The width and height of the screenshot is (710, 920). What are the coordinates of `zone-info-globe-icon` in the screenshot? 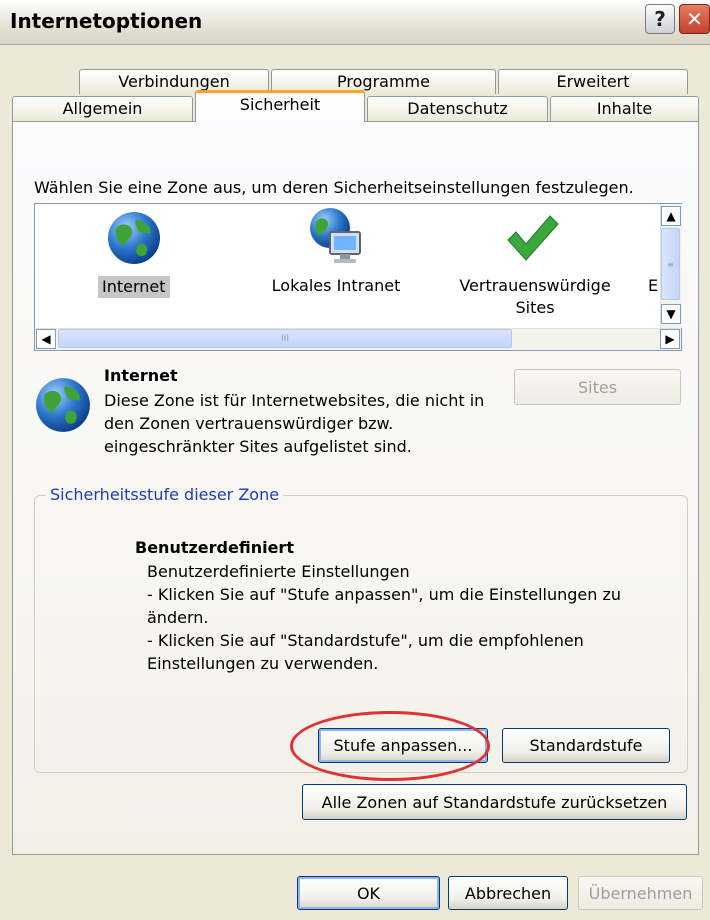 It's located at (63, 405).